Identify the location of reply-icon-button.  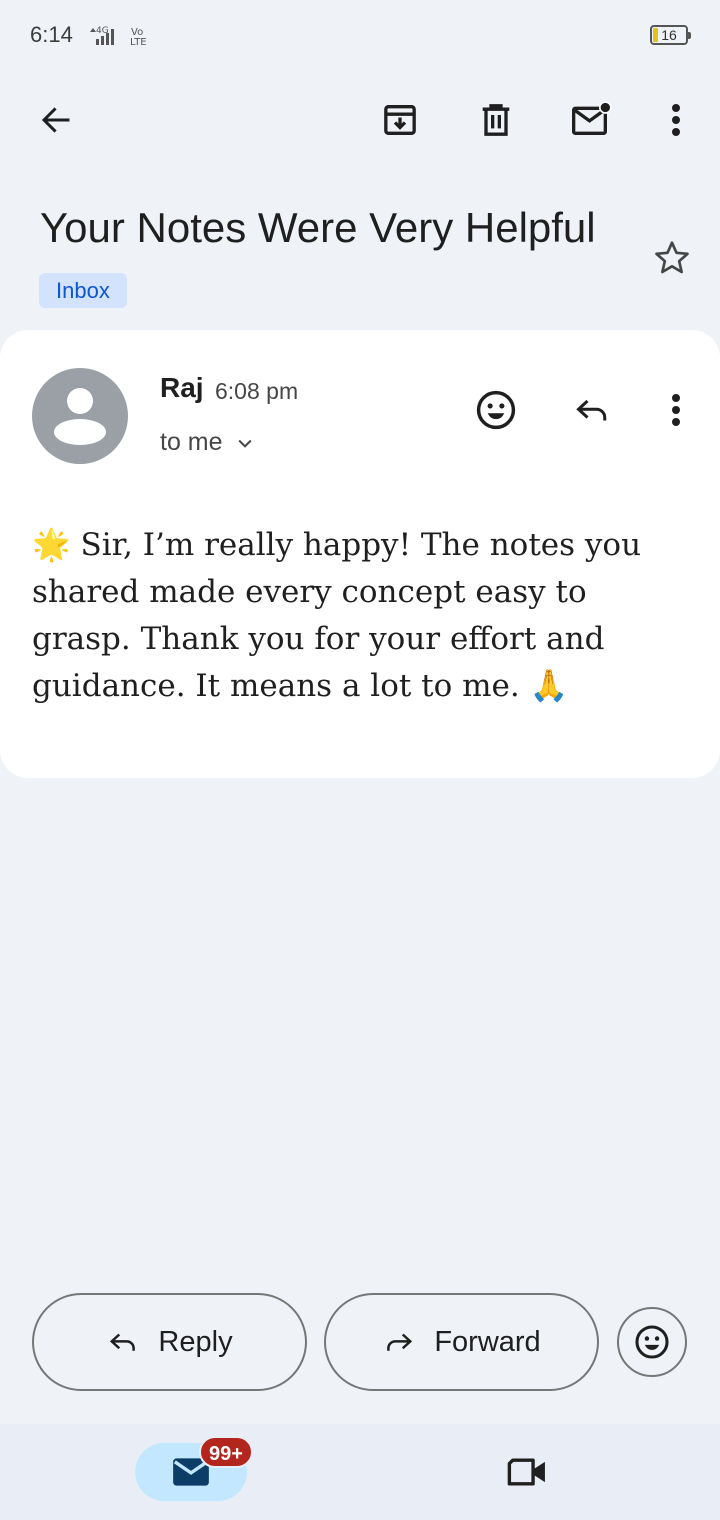
(592, 410).